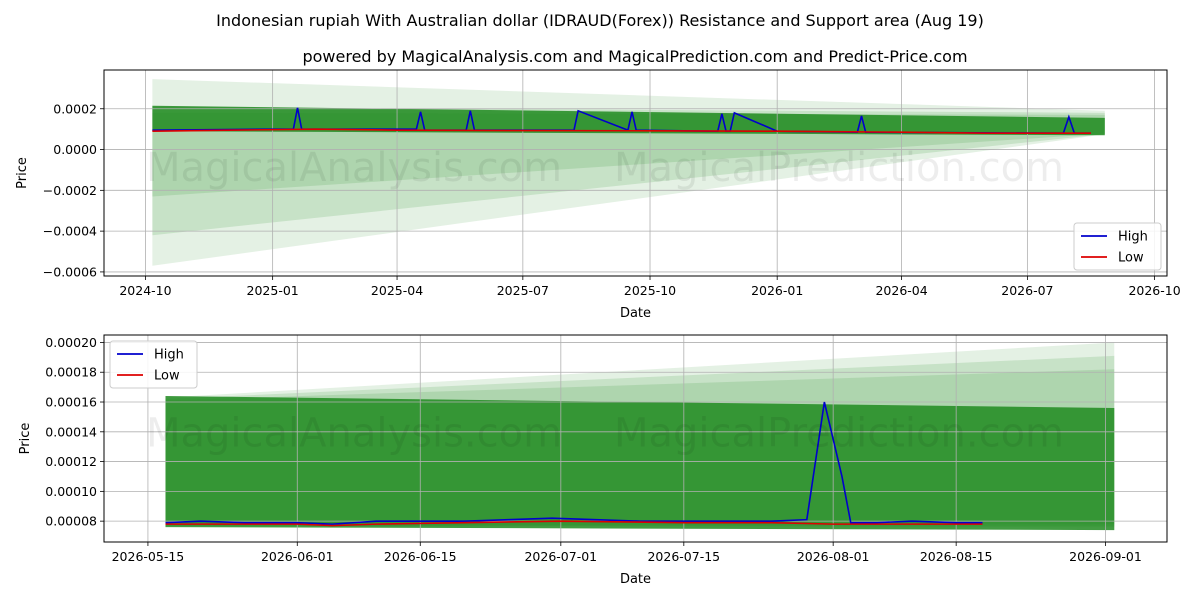 The image size is (1200, 604). Describe the element at coordinates (1027, 290) in the screenshot. I see `x-tick-label: 2026-07` at that location.